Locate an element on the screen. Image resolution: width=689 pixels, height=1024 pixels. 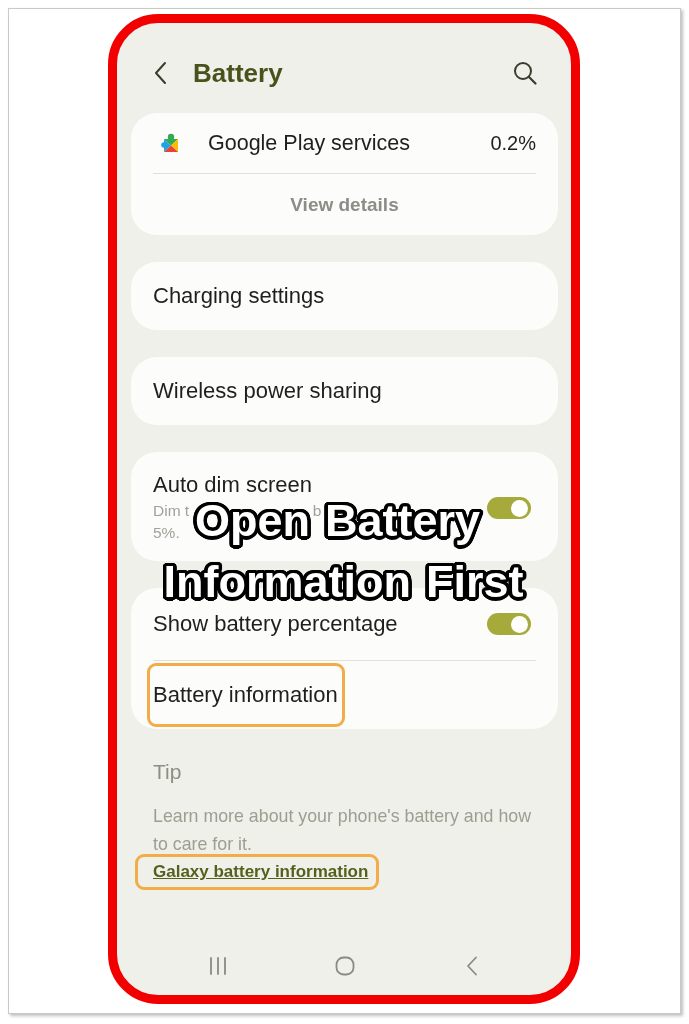
tip-heading: Tip is located at coordinates (167, 772).